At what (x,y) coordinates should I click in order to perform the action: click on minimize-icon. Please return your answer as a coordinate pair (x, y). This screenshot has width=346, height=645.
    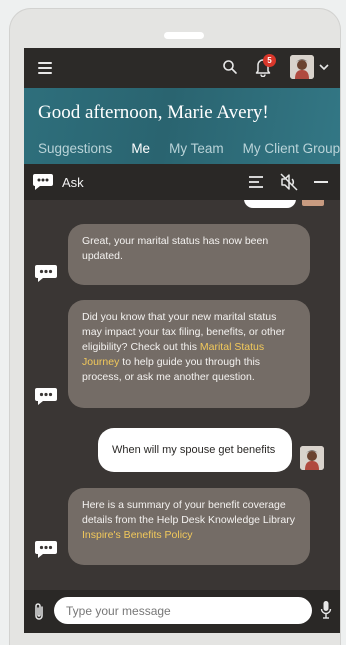
    Looking at the image, I should click on (321, 182).